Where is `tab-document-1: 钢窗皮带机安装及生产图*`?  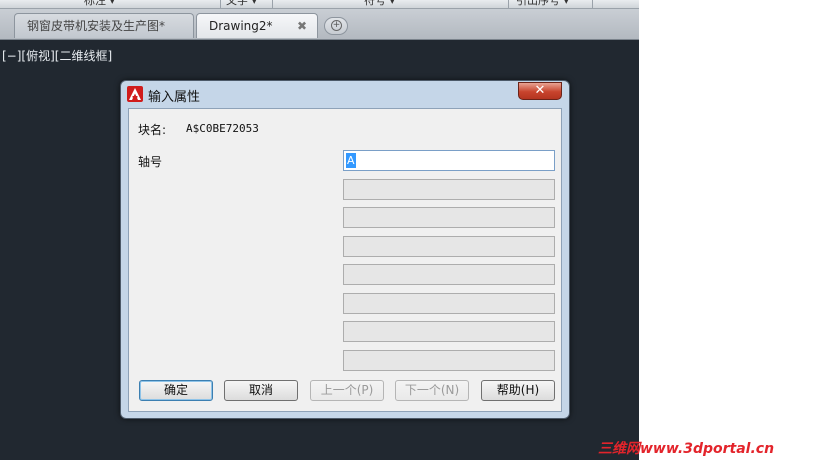
tab-document-1: 钢窗皮带机安装及生产图* is located at coordinates (104, 25).